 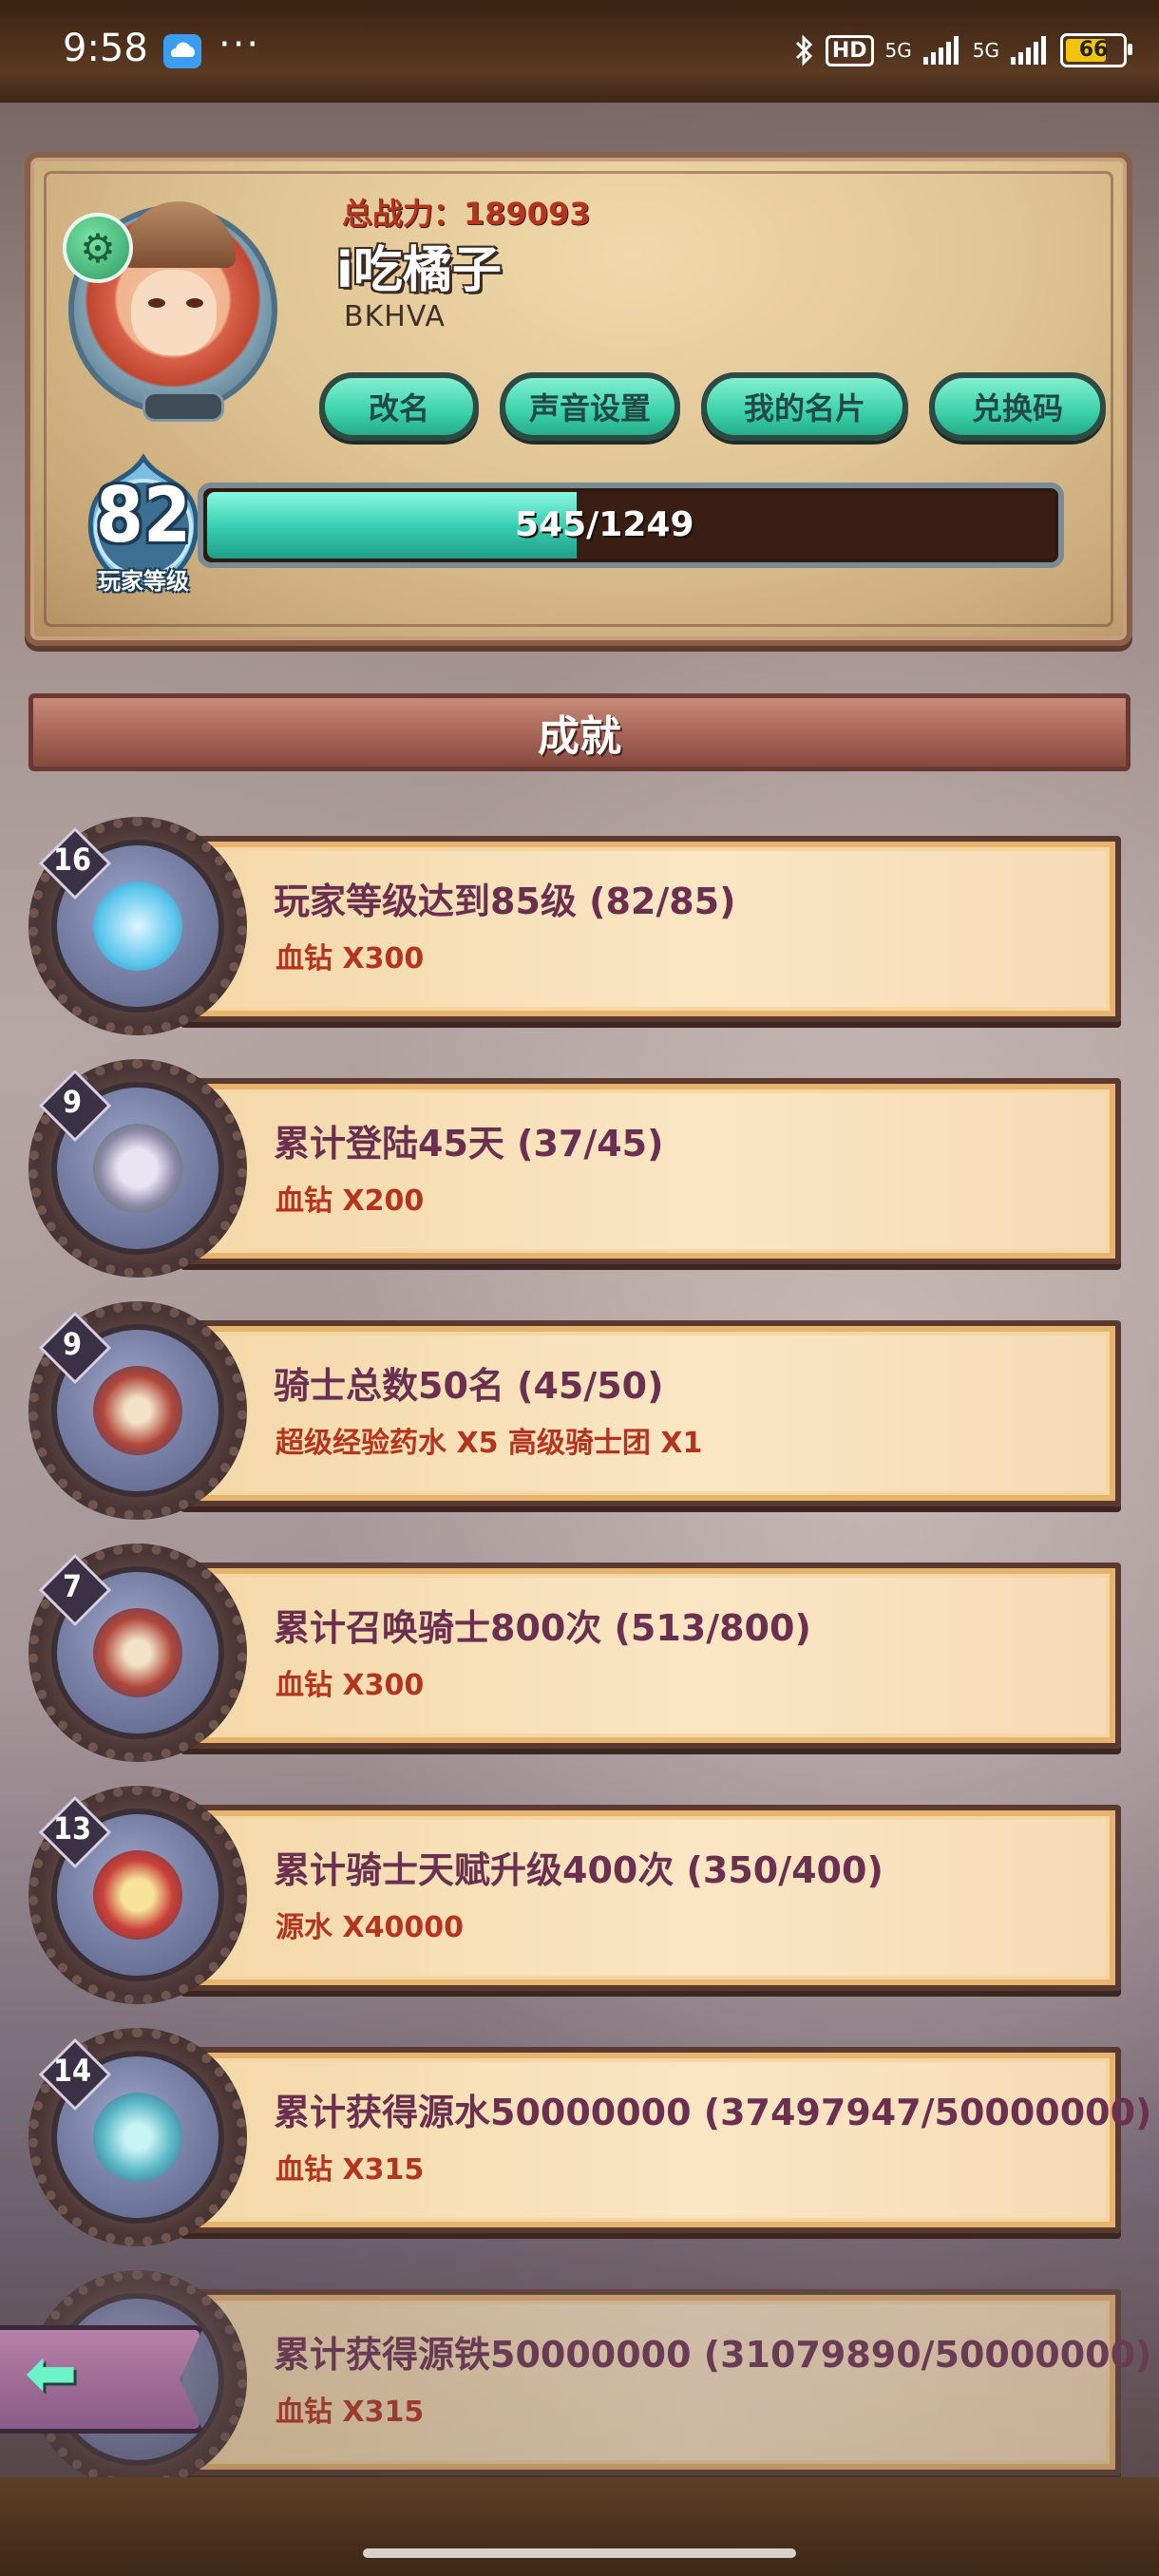 I want to click on achievement-title: 累计获得源铁50000000 (31079890/50000000), so click(x=713, y=2355).